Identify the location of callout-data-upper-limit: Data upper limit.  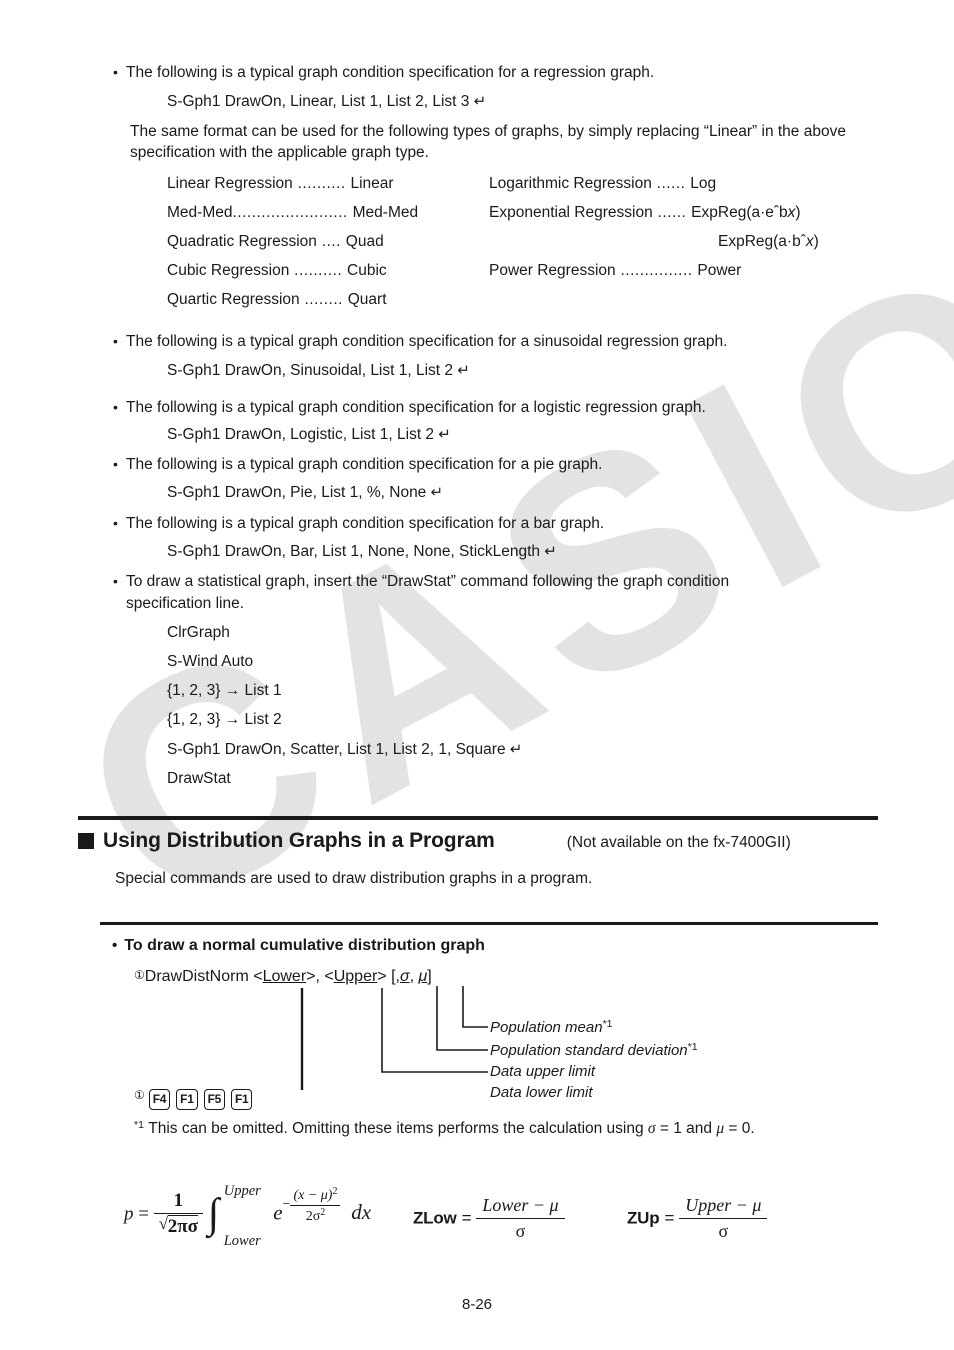
(543, 1071).